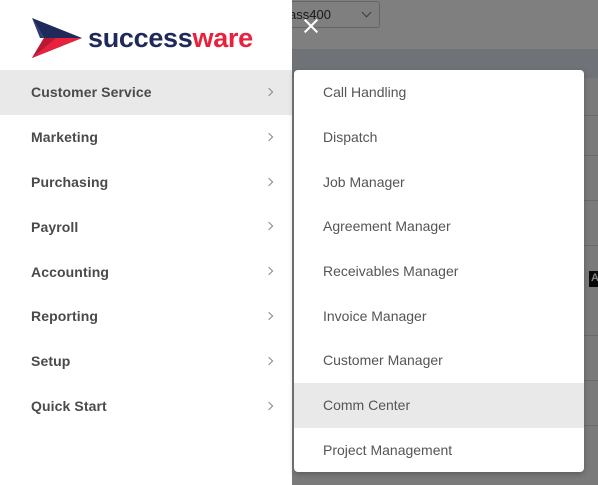 This screenshot has height=485, width=598. Describe the element at coordinates (65, 137) in the screenshot. I see `menu-item-label: Marketing` at that location.